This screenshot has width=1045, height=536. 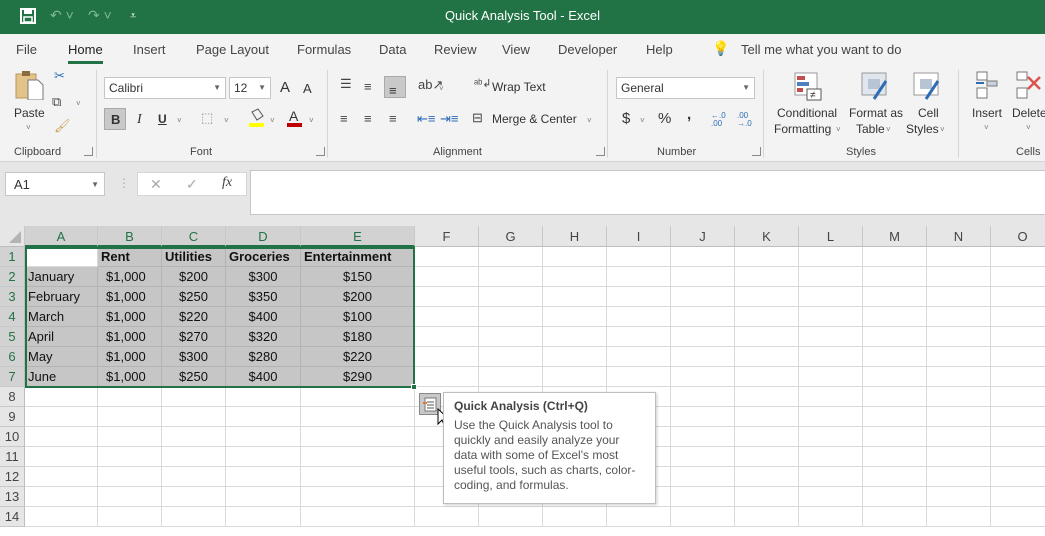 I want to click on grow-font-button: A, so click(x=285, y=87).